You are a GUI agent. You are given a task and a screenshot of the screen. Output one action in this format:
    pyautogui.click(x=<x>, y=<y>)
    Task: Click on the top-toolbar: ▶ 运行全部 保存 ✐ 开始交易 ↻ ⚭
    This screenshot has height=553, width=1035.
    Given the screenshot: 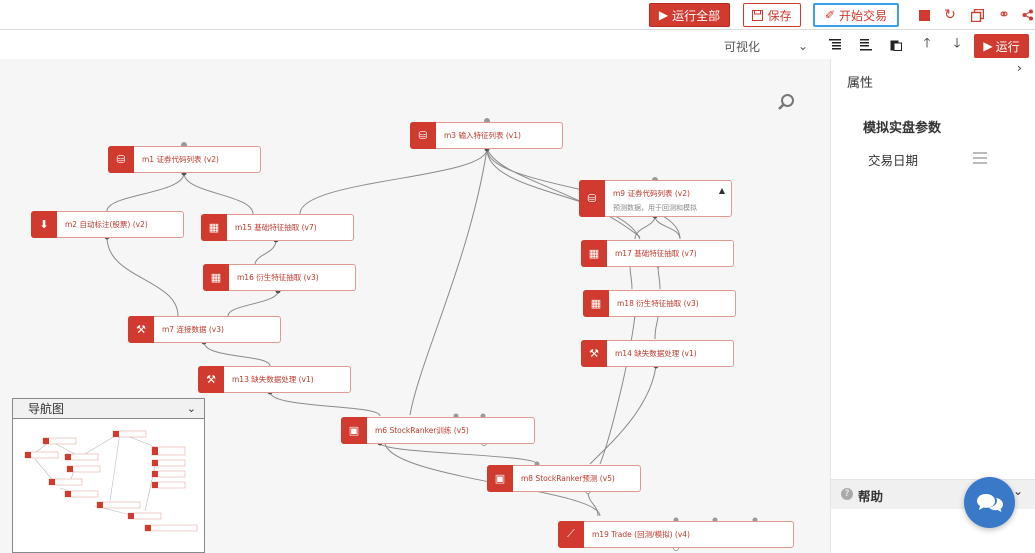 What is the action you would take?
    pyautogui.click(x=517, y=15)
    